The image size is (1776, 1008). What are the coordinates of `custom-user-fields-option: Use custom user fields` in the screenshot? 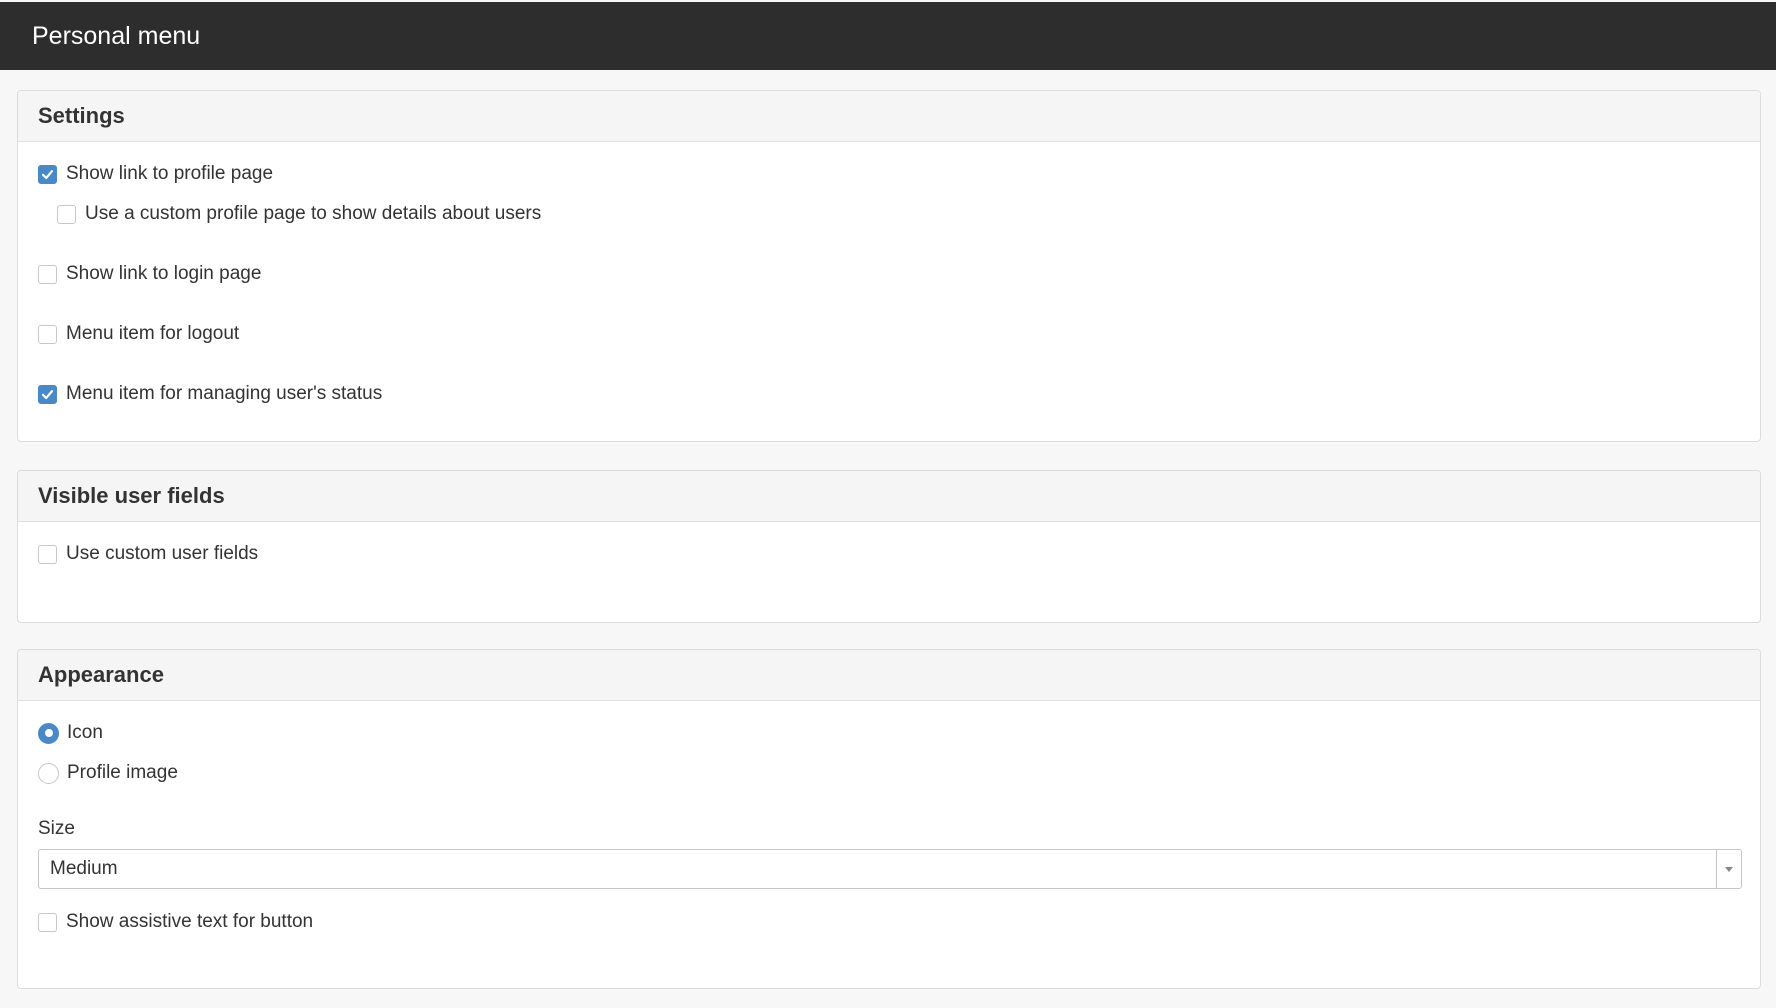 It's located at (148, 554).